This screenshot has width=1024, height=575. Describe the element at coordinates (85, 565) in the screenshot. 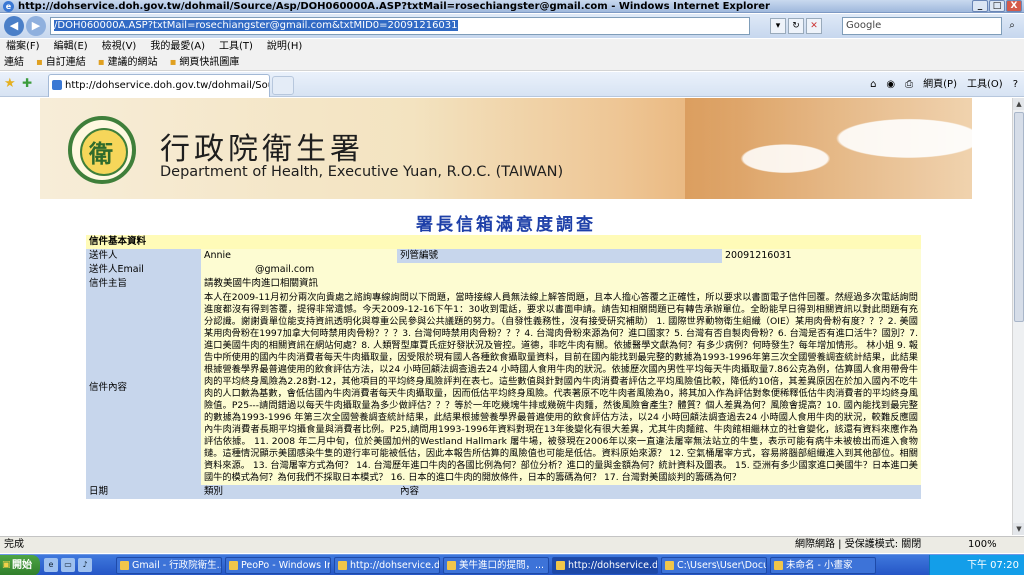

I see `quicklaunch-icon-3: ♪` at that location.